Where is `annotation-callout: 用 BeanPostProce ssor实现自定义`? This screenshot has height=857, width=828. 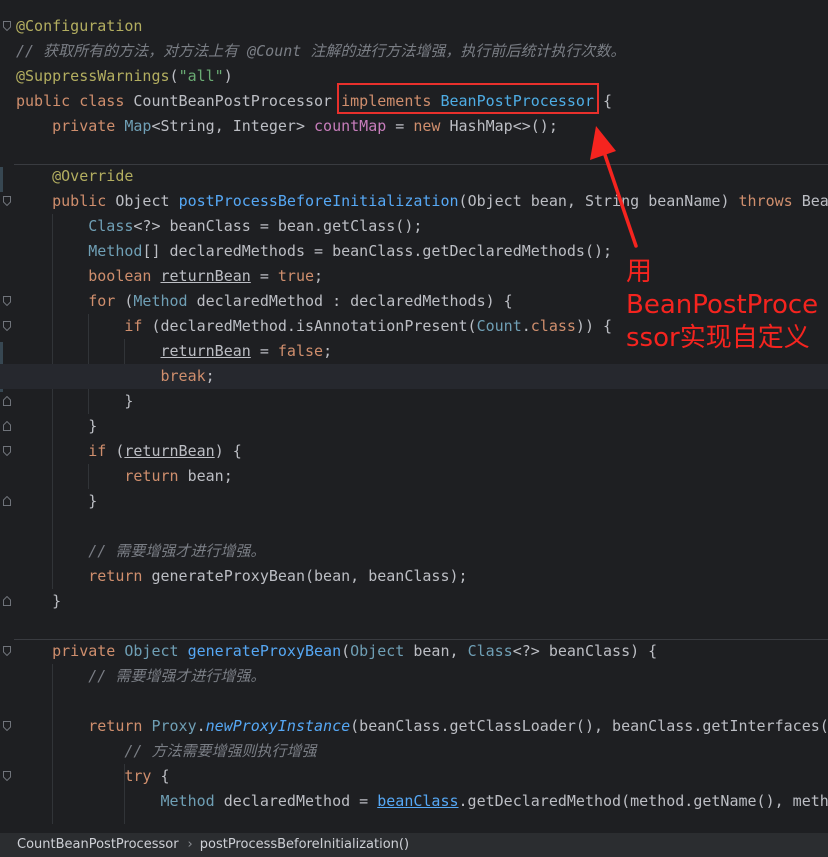 annotation-callout: 用 BeanPostProce ssor实现自定义 is located at coordinates (727, 305).